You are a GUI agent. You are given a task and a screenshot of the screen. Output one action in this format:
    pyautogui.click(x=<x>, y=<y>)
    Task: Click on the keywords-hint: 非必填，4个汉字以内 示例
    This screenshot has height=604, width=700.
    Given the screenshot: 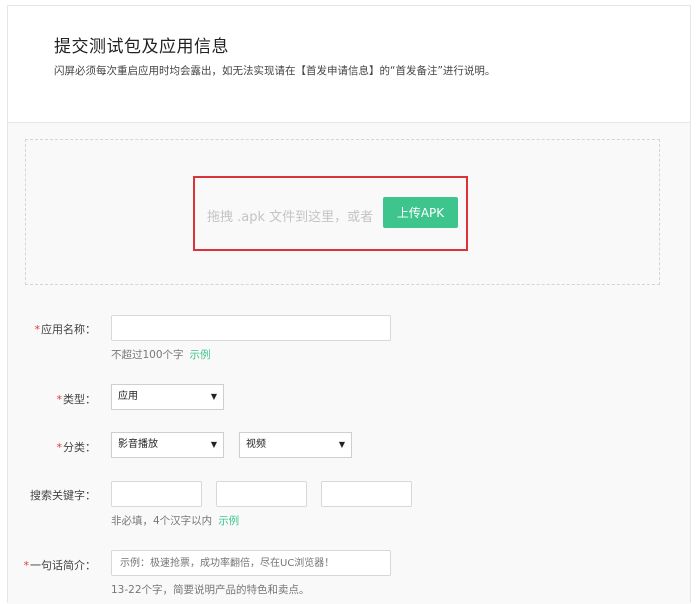 What is the action you would take?
    pyautogui.click(x=175, y=520)
    